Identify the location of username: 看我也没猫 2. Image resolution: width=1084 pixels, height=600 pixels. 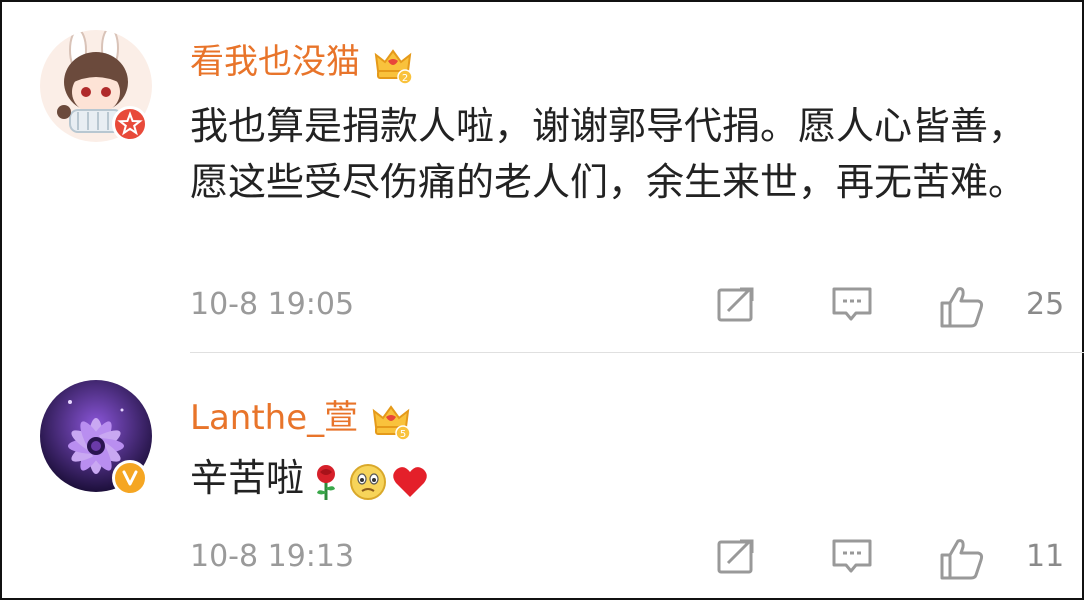
(302, 59).